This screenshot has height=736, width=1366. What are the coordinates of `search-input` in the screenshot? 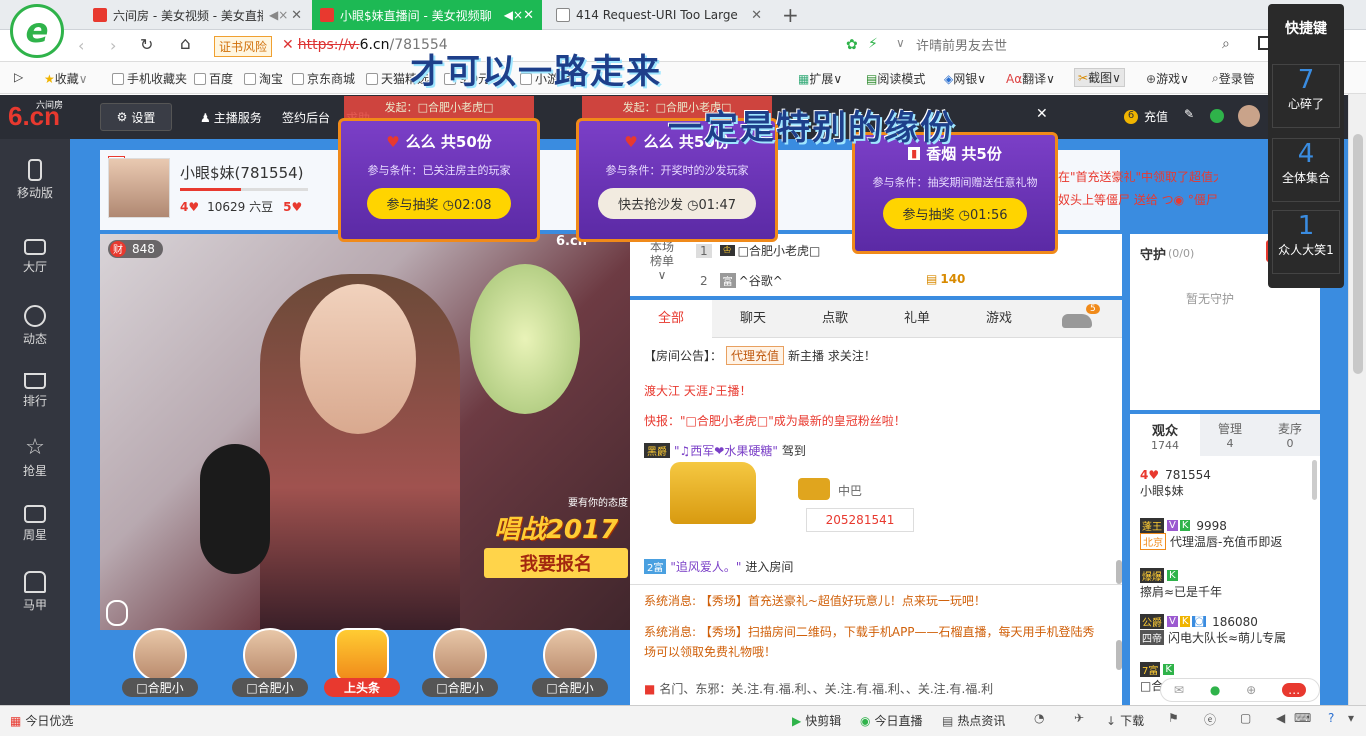 It's located at (1081, 46).